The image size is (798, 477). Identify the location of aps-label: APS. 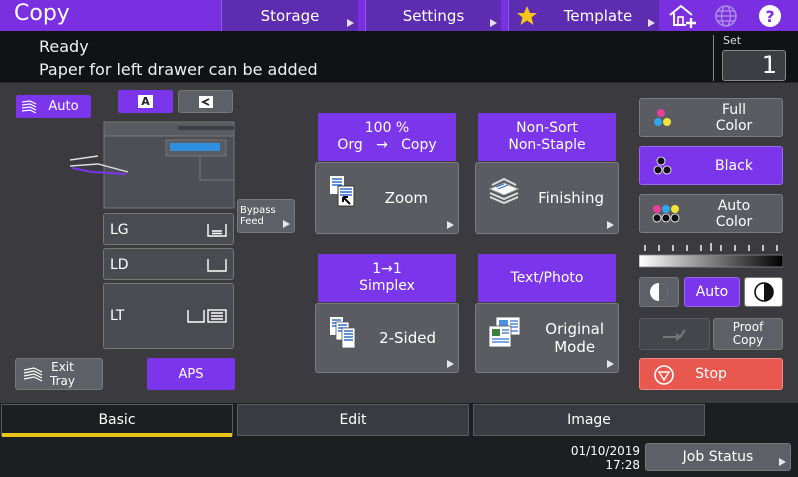
(191, 374).